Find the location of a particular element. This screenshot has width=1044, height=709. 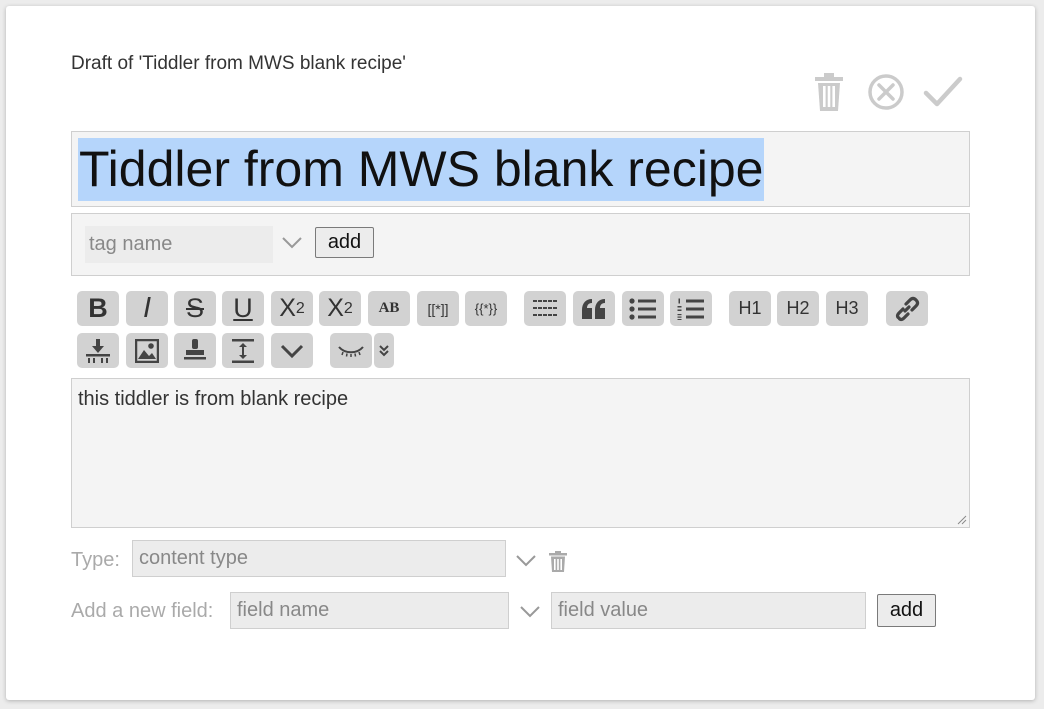

numbered-list-button is located at coordinates (691, 308).